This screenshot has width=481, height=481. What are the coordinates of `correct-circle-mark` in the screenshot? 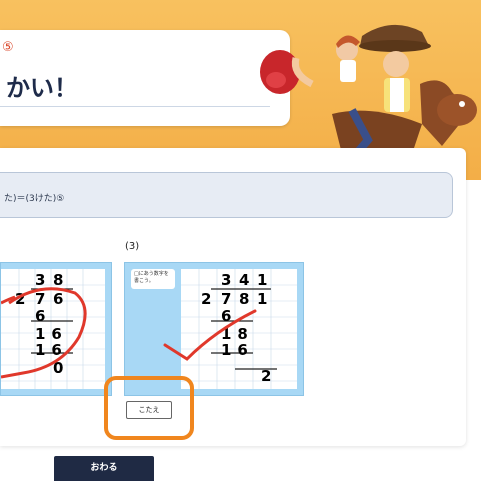 It's located at (44, 333).